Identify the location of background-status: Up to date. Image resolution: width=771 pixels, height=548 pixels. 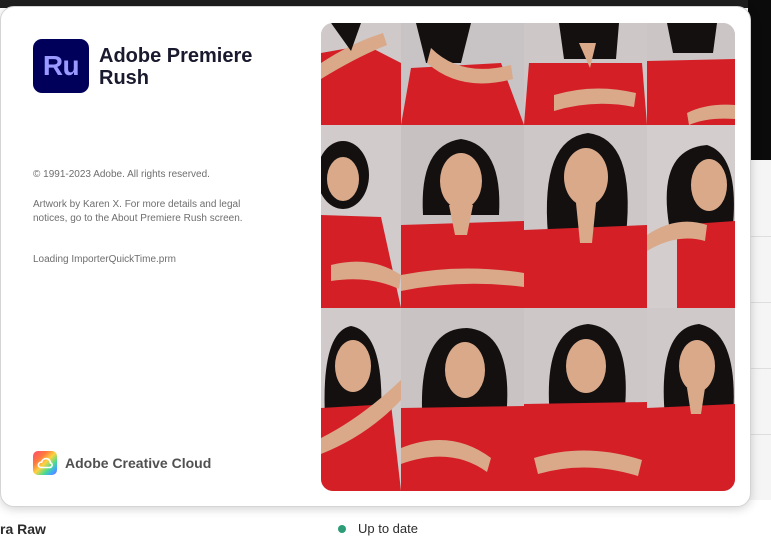
(378, 528).